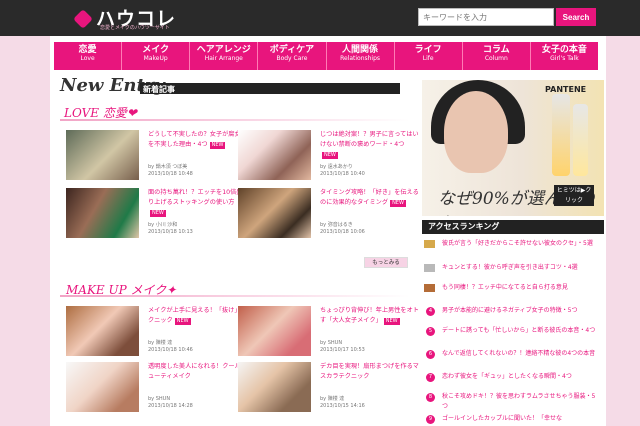 Image resolution: width=640 pixels, height=426 pixels. What do you see at coordinates (270, 88) in the screenshot?
I see `new-entry-bar` at bounding box center [270, 88].